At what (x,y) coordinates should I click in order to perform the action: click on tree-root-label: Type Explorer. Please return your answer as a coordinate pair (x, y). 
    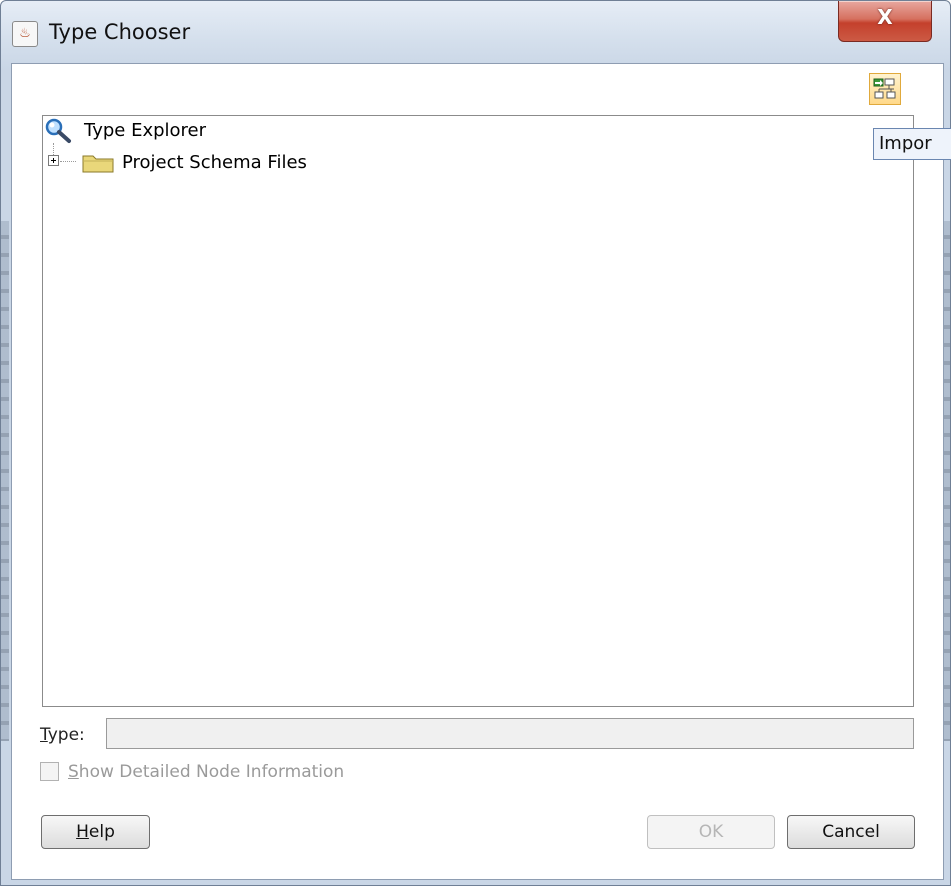
    Looking at the image, I should click on (145, 130).